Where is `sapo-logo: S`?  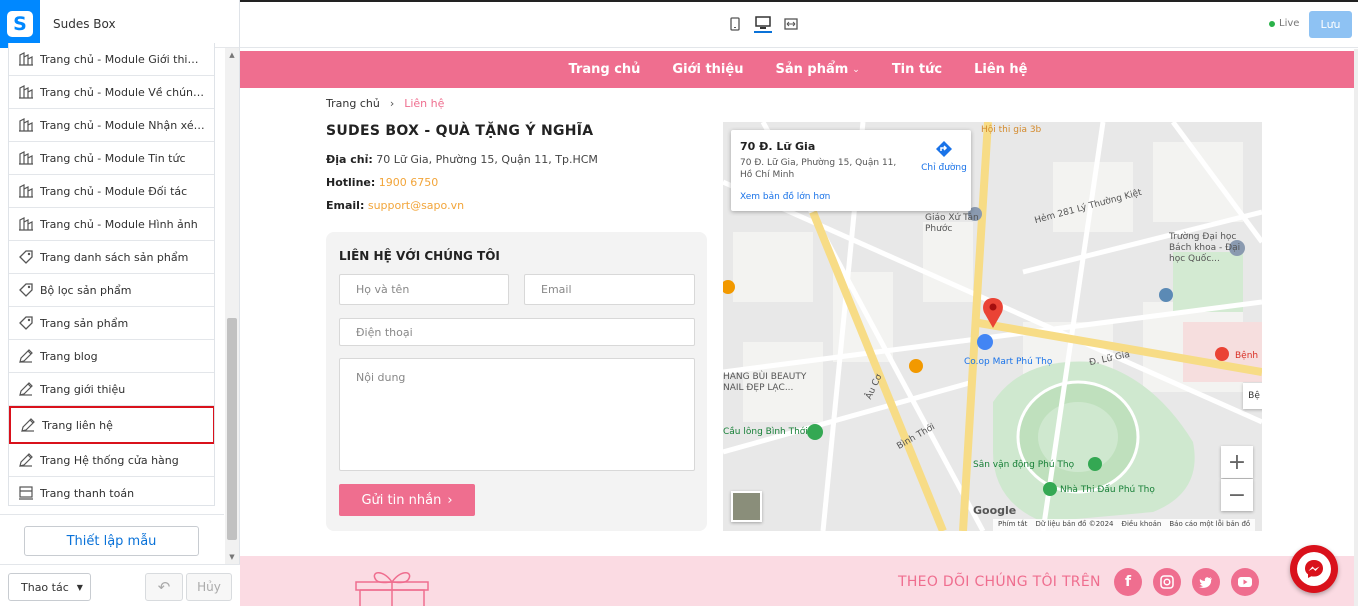 sapo-logo: S is located at coordinates (20, 24).